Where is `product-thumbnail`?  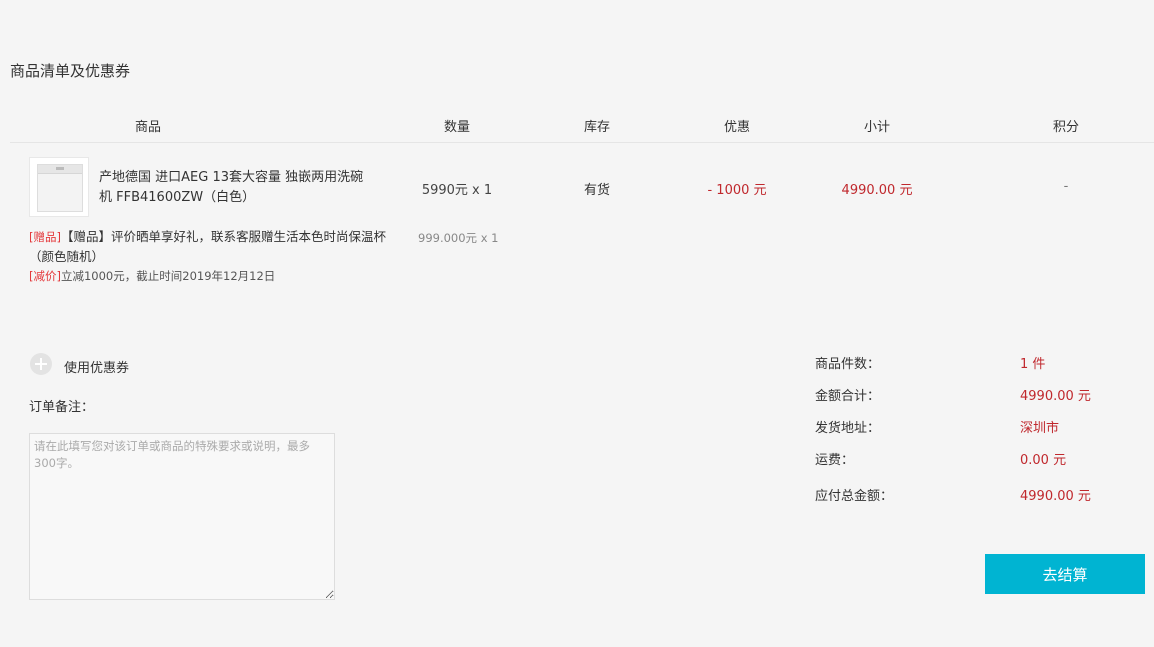 product-thumbnail is located at coordinates (59, 187).